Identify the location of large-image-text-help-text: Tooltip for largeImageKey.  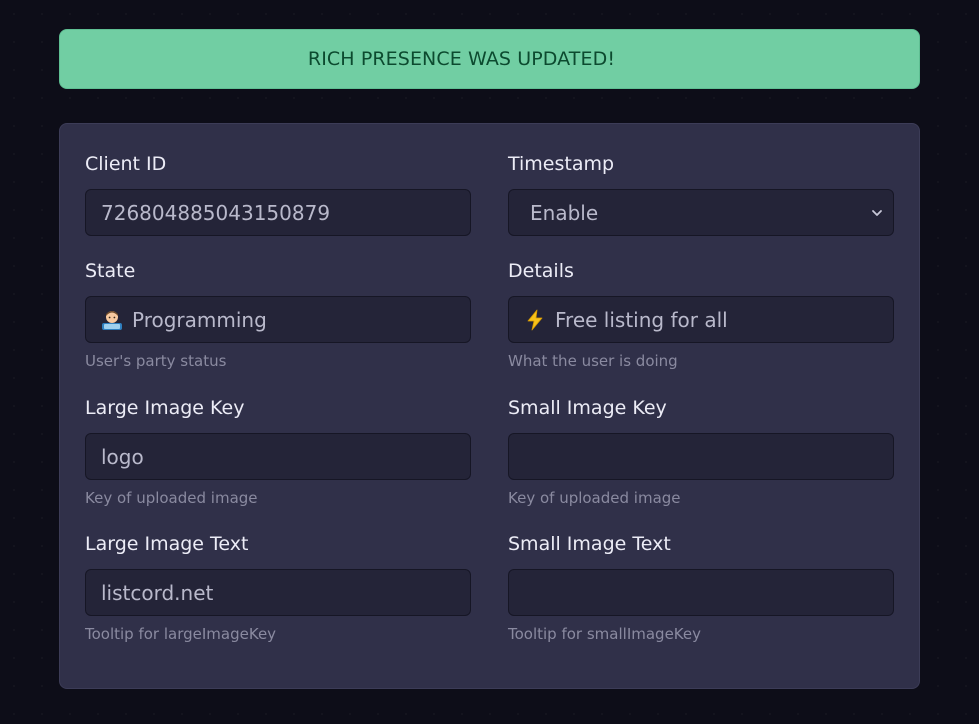
(181, 634).